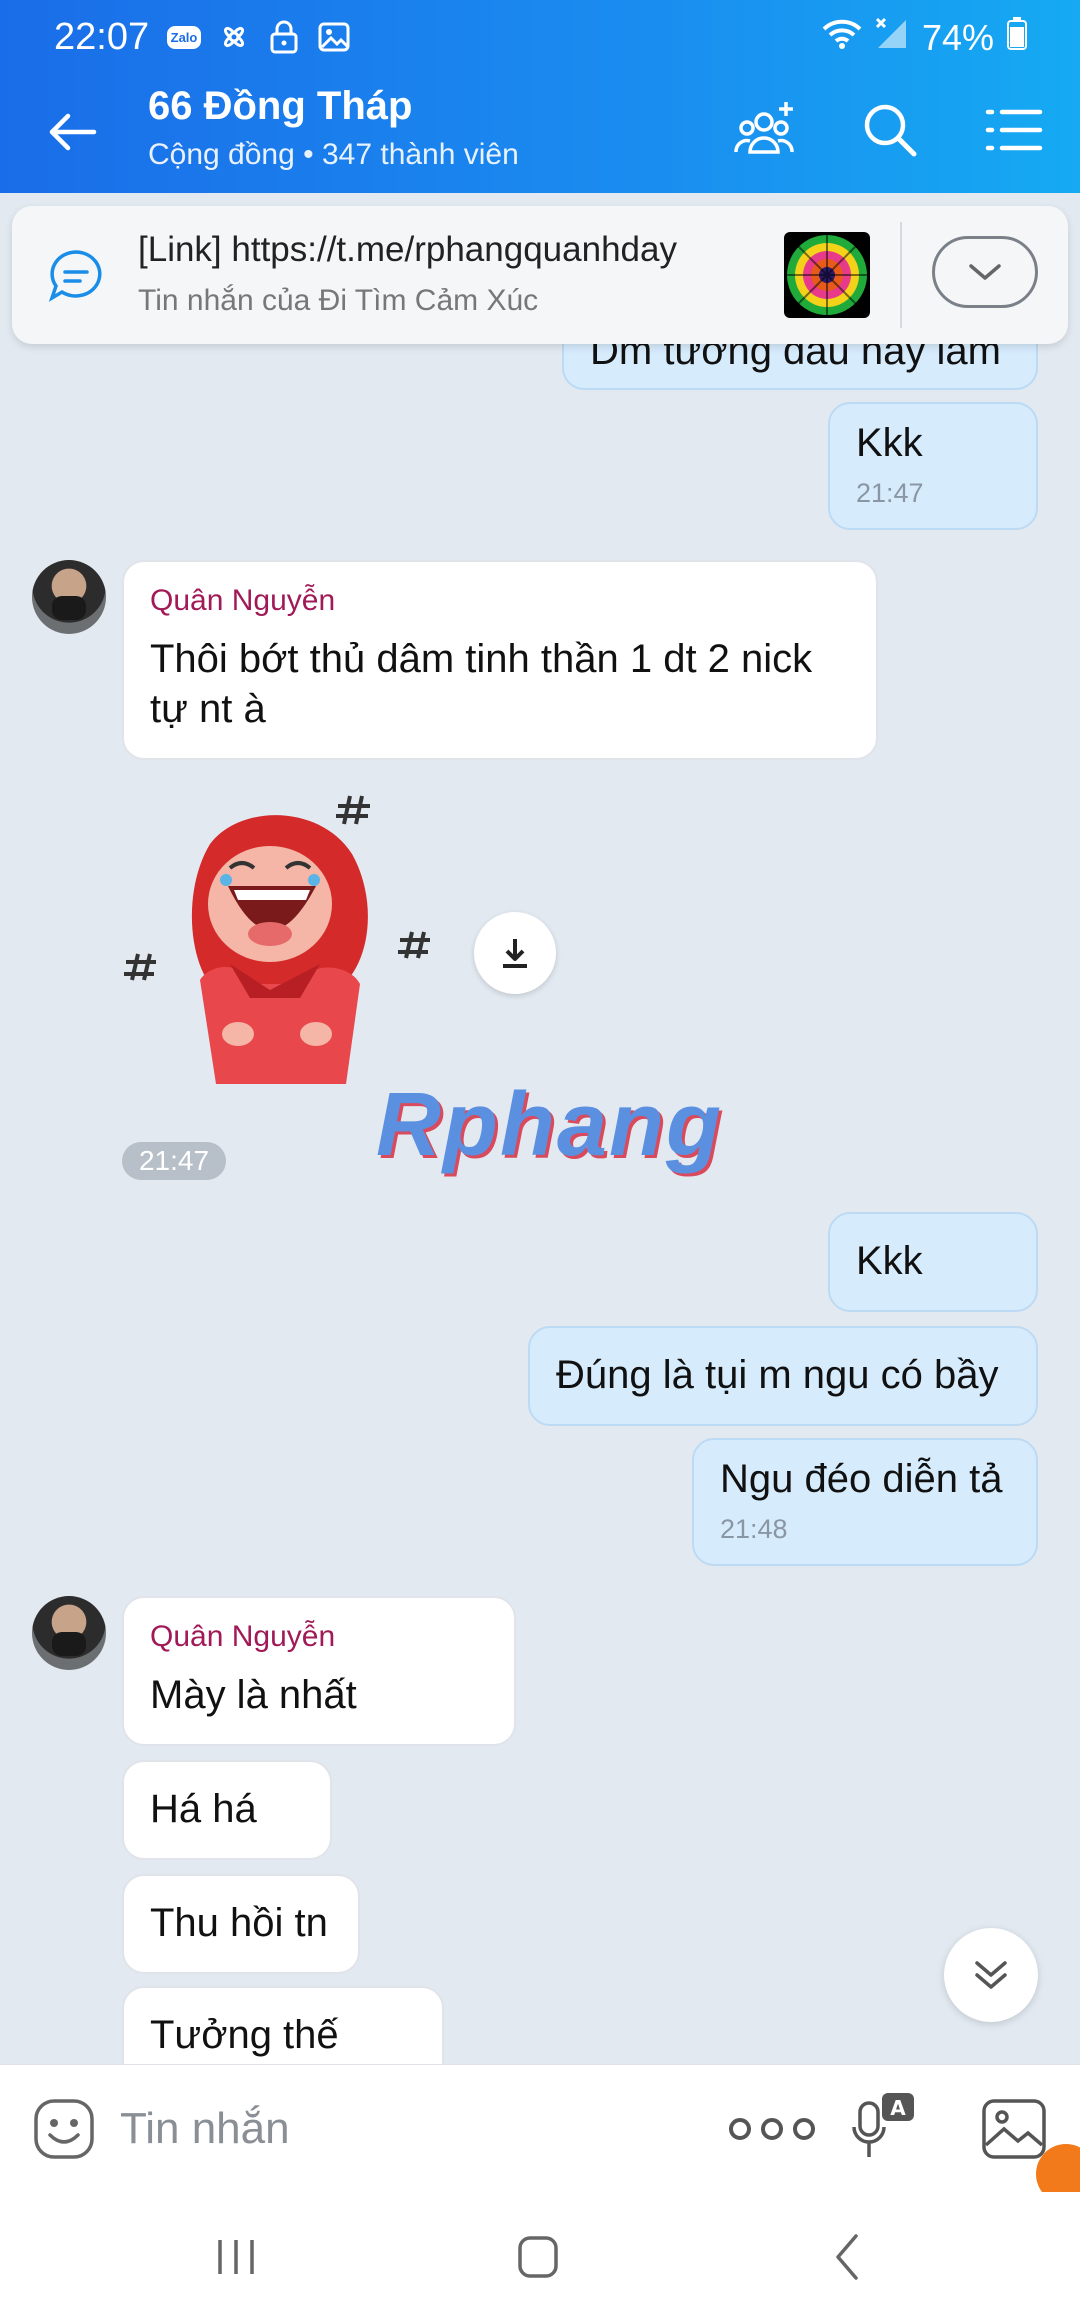 This screenshot has width=1080, height=2316. I want to click on sticker, so click(300, 954).